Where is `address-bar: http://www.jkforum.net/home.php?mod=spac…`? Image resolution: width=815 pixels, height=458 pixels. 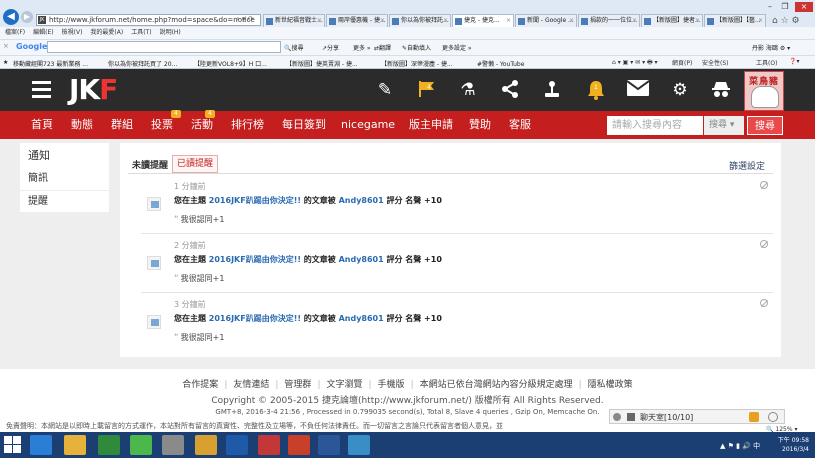
address-bar: http://www.jkforum.net/home.php?mod=spac… is located at coordinates (148, 20).